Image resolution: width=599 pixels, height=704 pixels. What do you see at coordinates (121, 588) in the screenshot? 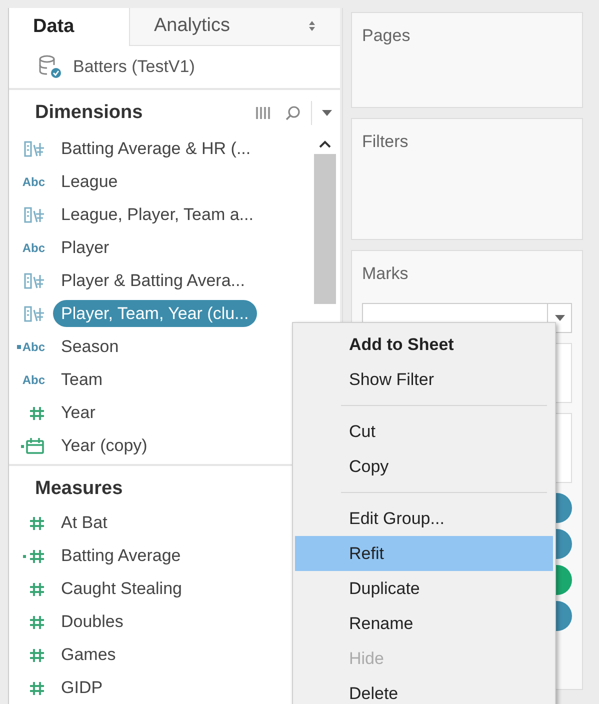
I see `field-item: Caught Stealing` at bounding box center [121, 588].